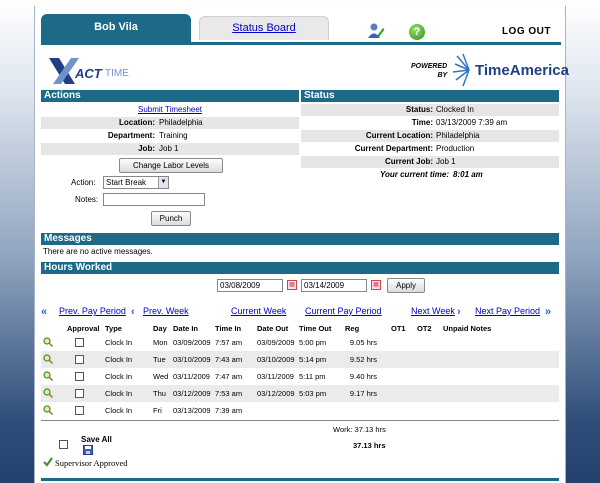 The width and height of the screenshot is (600, 483). Describe the element at coordinates (468, 174) in the screenshot. I see `your-time-value: 8:01 am` at that location.